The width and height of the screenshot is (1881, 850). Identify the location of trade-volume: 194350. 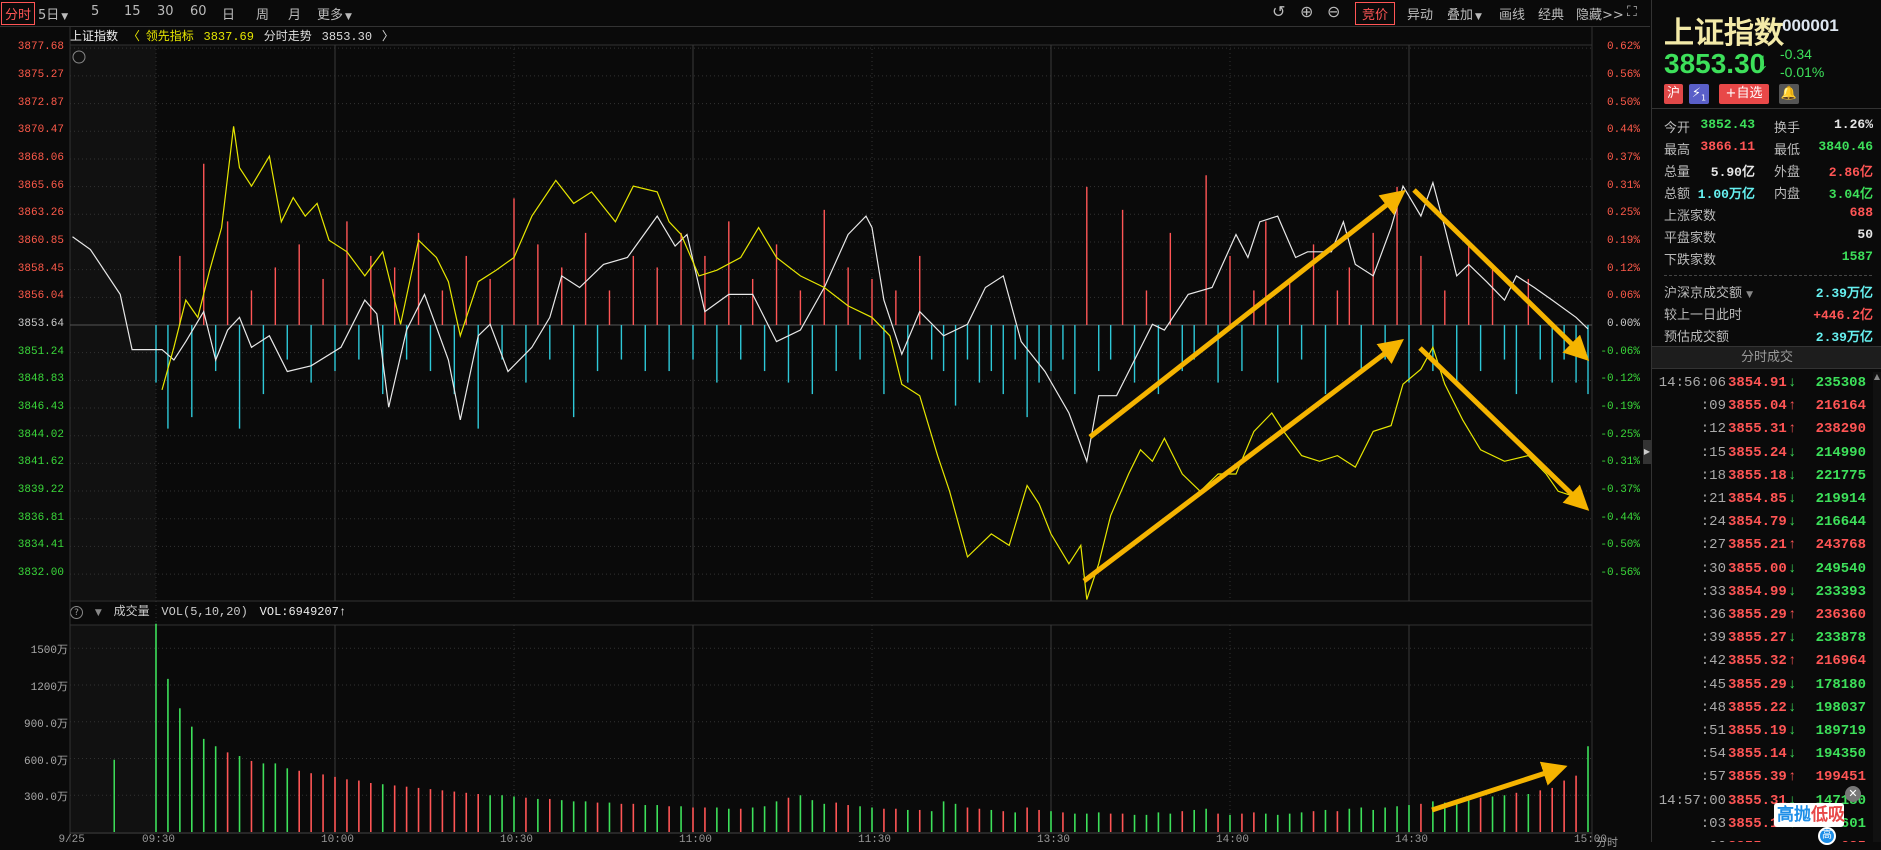
(1840, 754).